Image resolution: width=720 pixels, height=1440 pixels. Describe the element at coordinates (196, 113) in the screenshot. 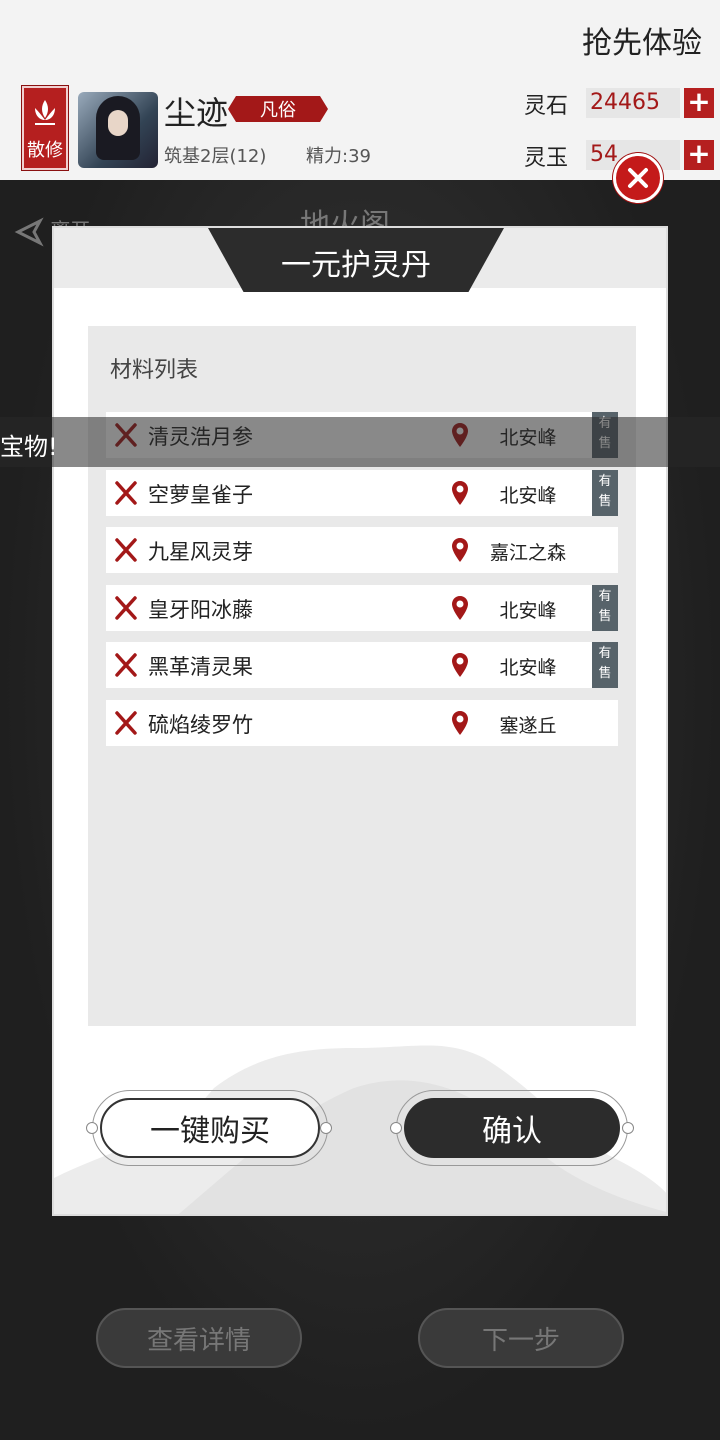

I see `player-name: 尘迹` at that location.